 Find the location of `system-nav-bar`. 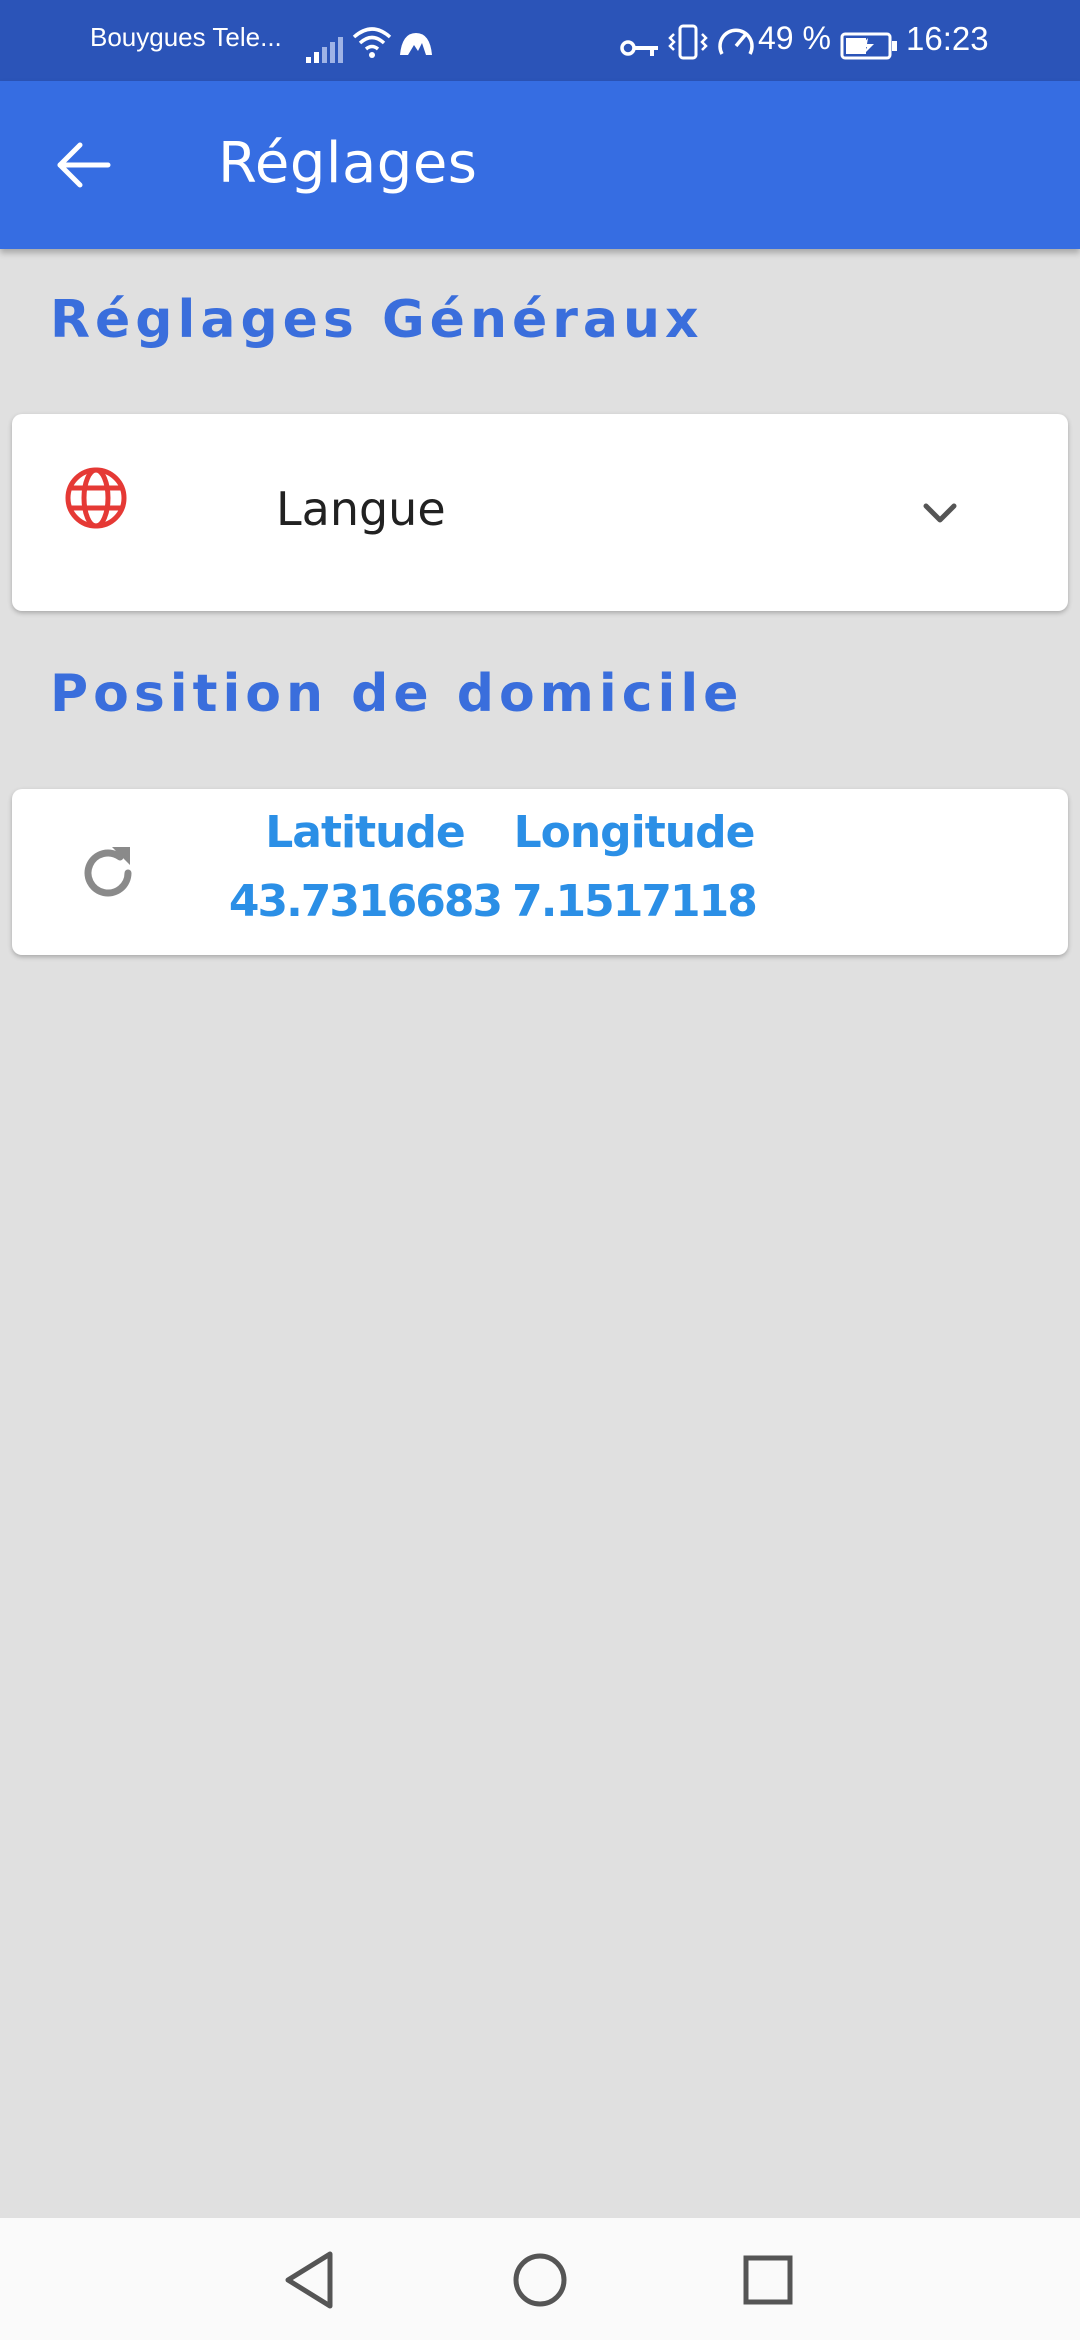

system-nav-bar is located at coordinates (540, 2279).